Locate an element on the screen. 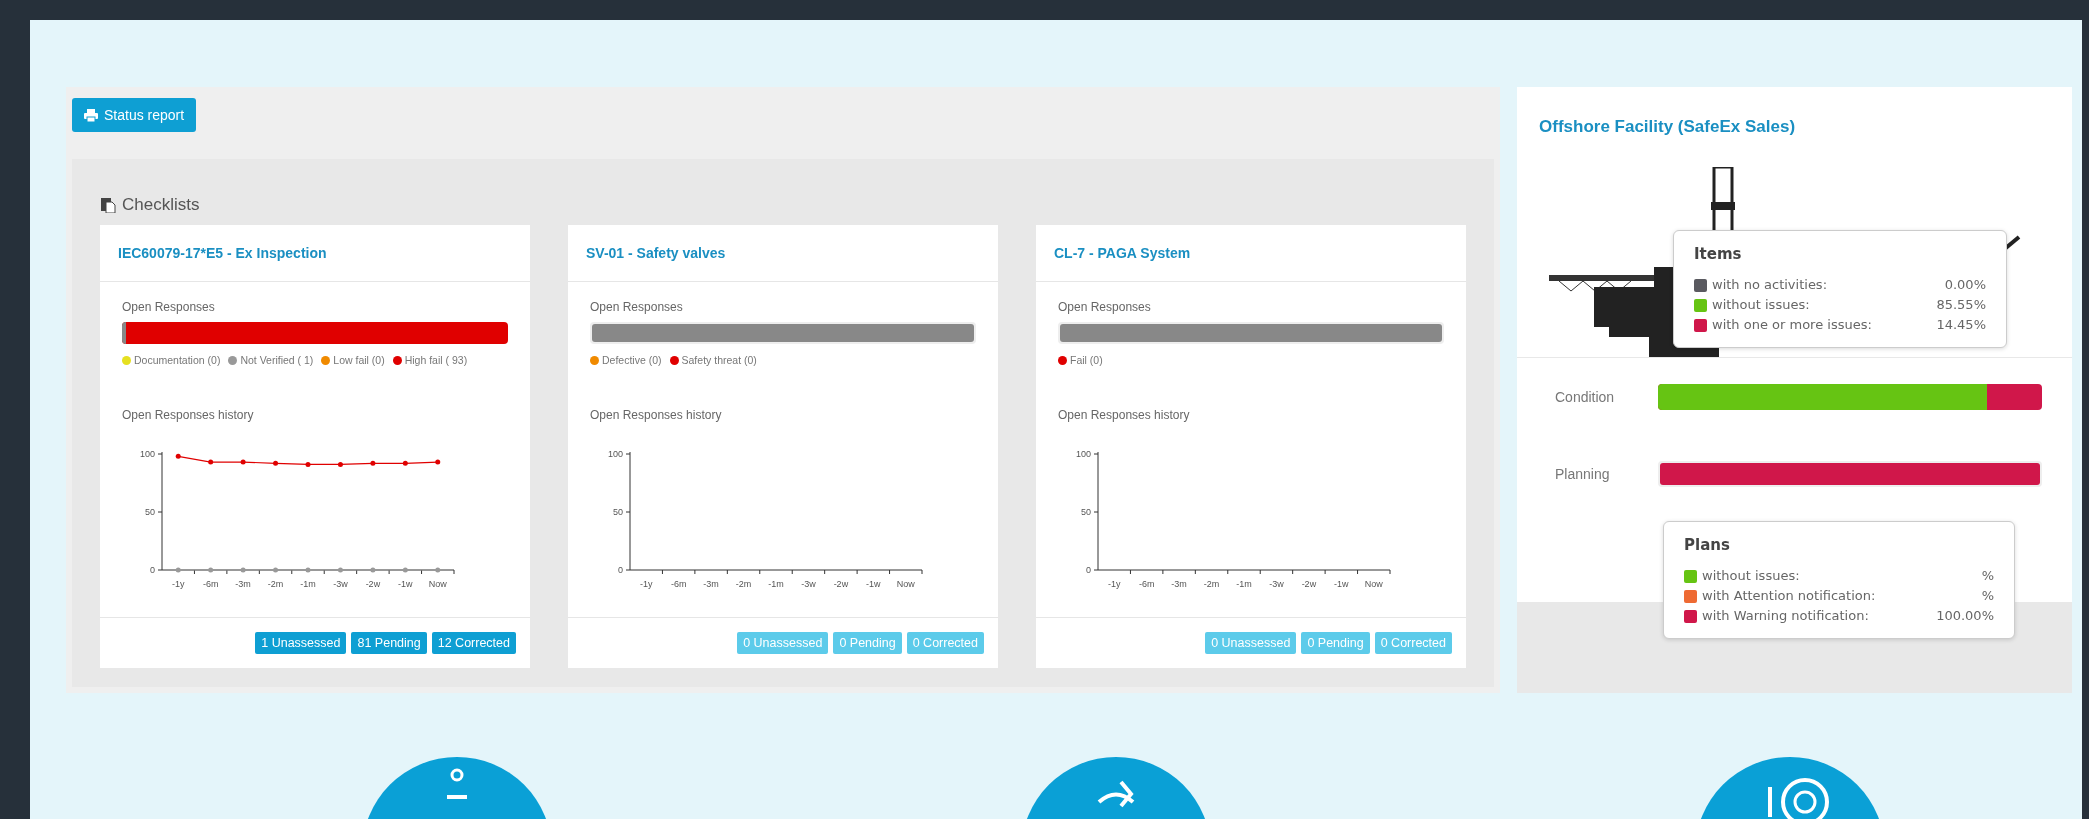 This screenshot has width=2089, height=819. legend-label: Defective (0) is located at coordinates (632, 360).